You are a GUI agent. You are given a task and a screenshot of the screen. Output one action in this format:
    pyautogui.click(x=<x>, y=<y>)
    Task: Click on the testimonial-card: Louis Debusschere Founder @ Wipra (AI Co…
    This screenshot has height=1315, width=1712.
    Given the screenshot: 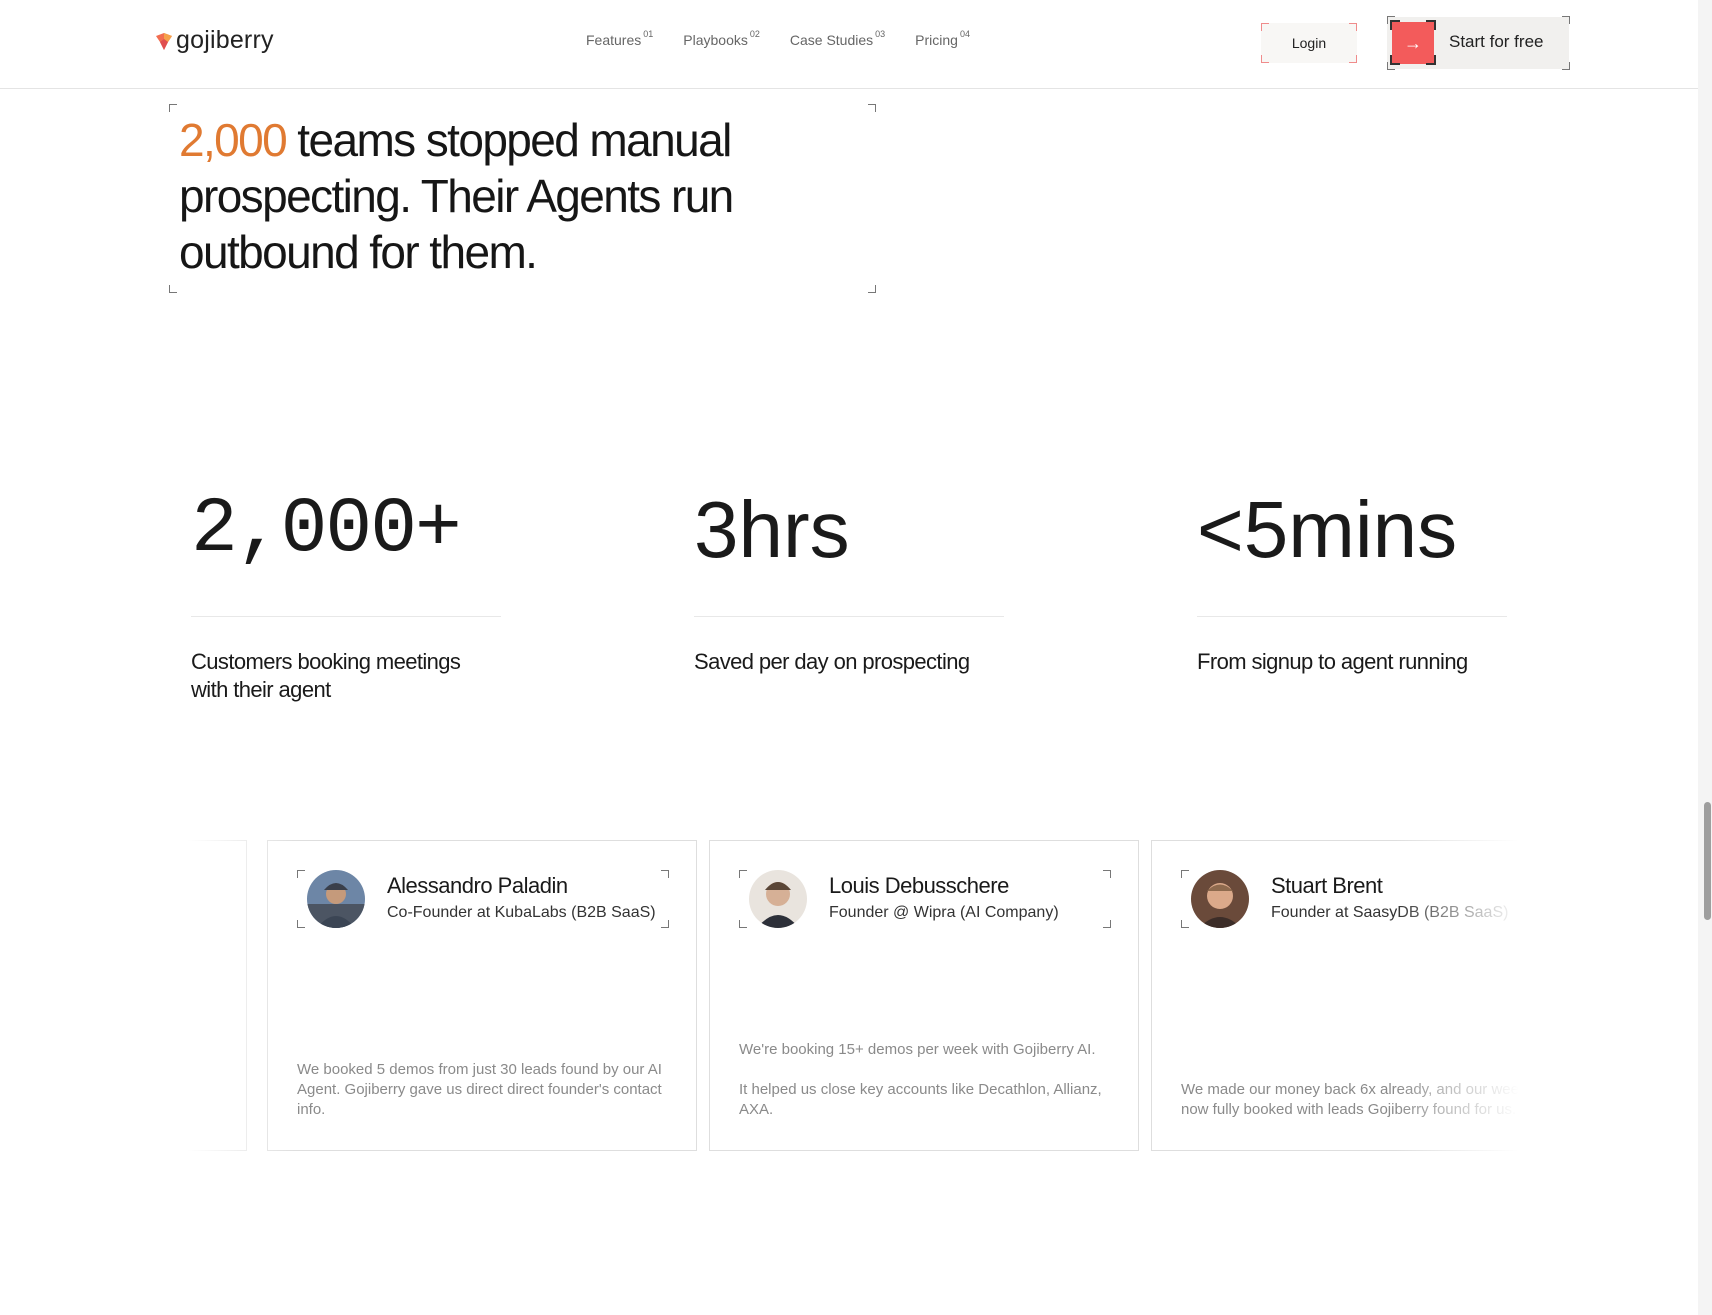 What is the action you would take?
    pyautogui.click(x=924, y=995)
    